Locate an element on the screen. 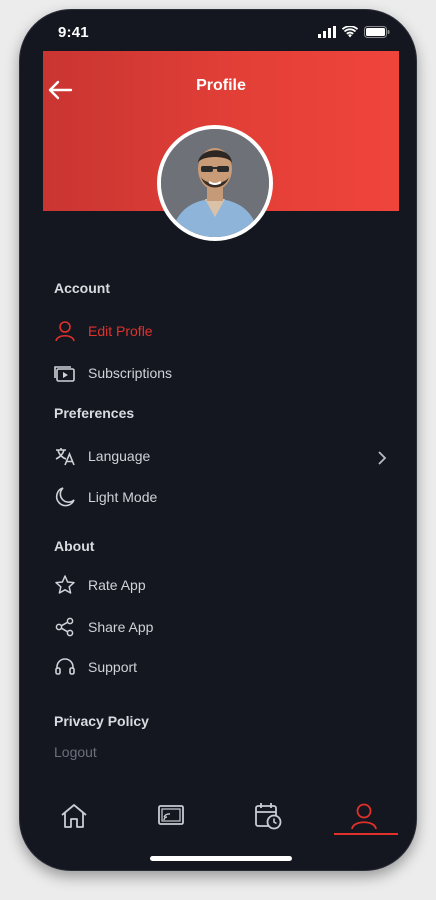 This screenshot has width=436, height=900. menu-item-light-mode: Light Mode is located at coordinates (105, 497).